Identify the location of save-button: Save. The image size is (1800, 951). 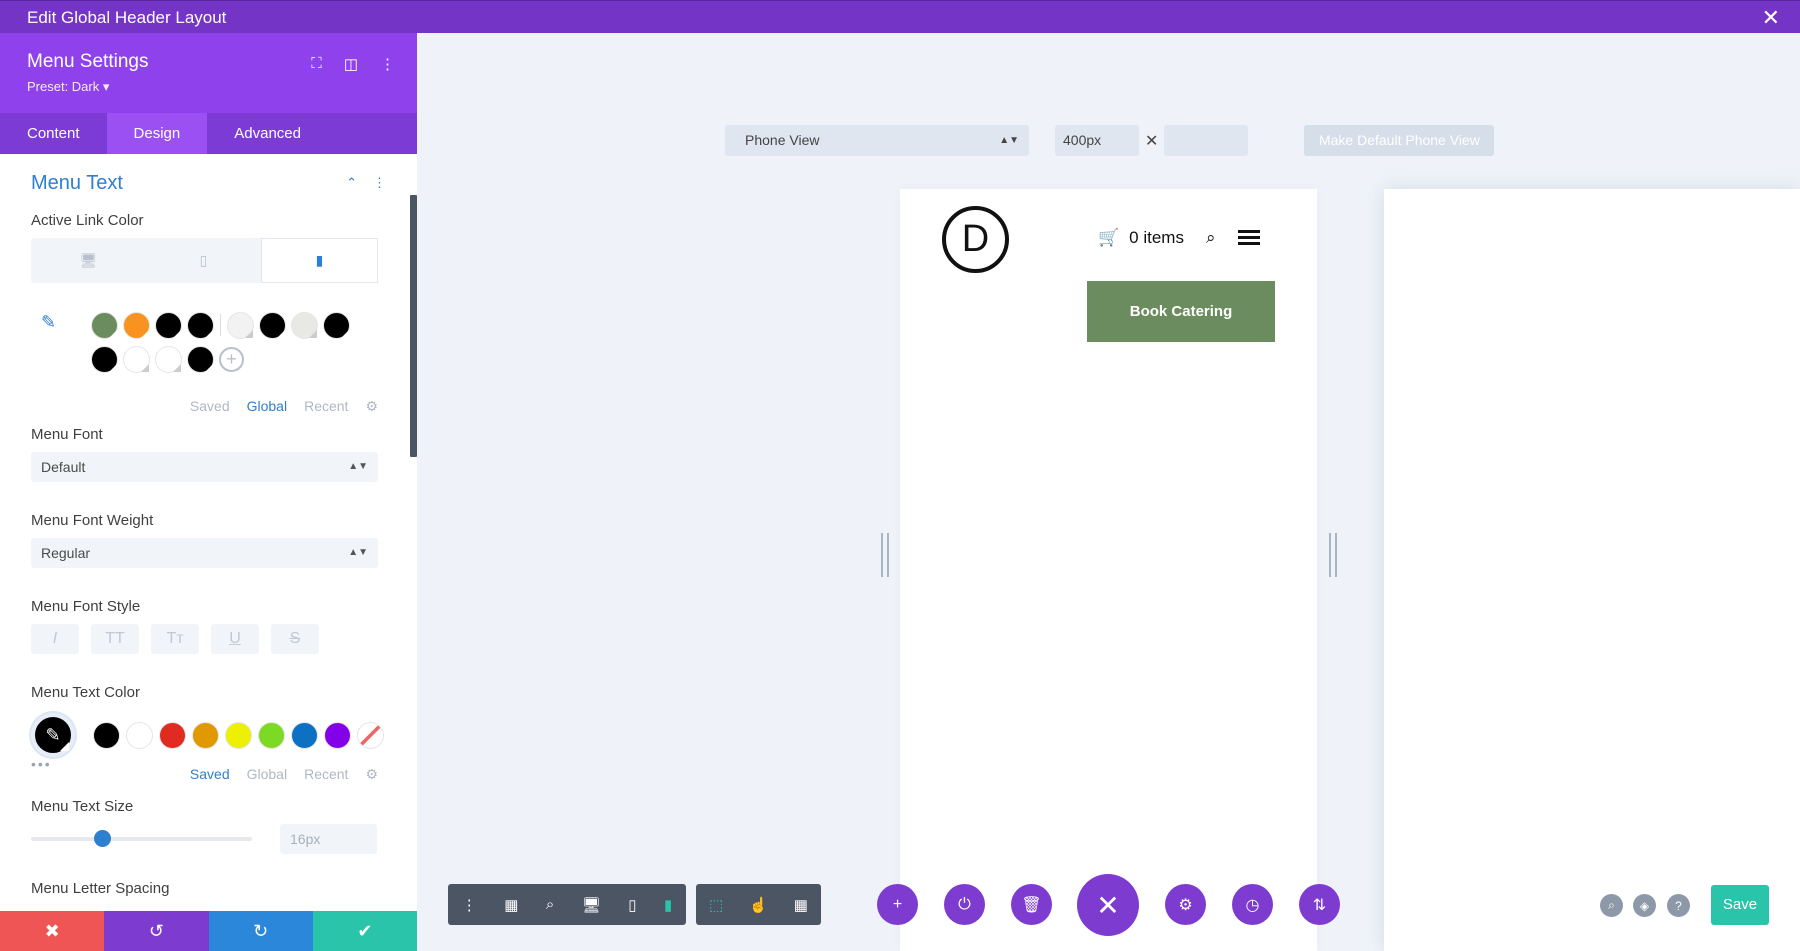
(1740, 905).